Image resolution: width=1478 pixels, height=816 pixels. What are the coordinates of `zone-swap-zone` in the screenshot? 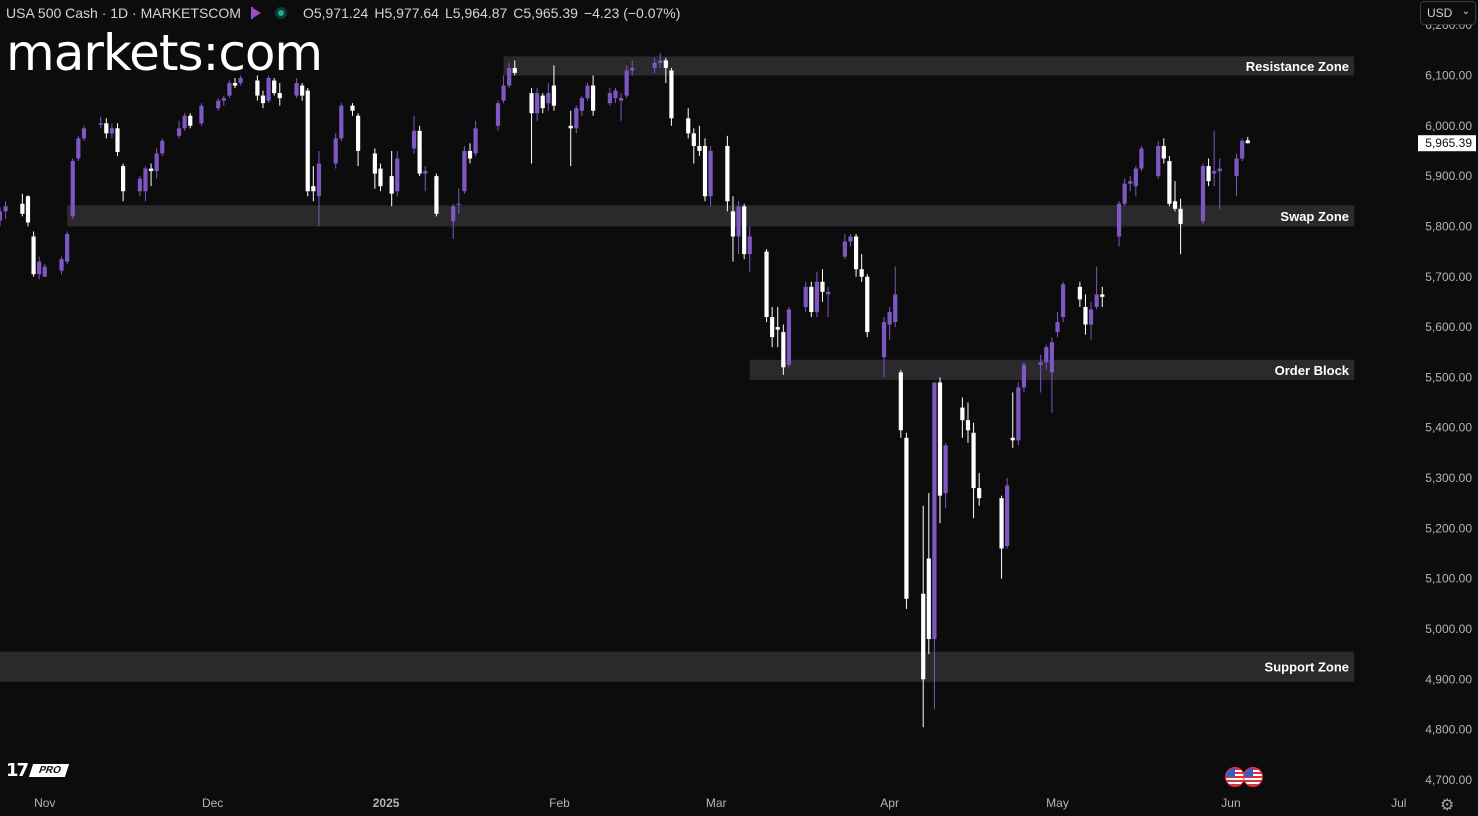 It's located at (711, 216).